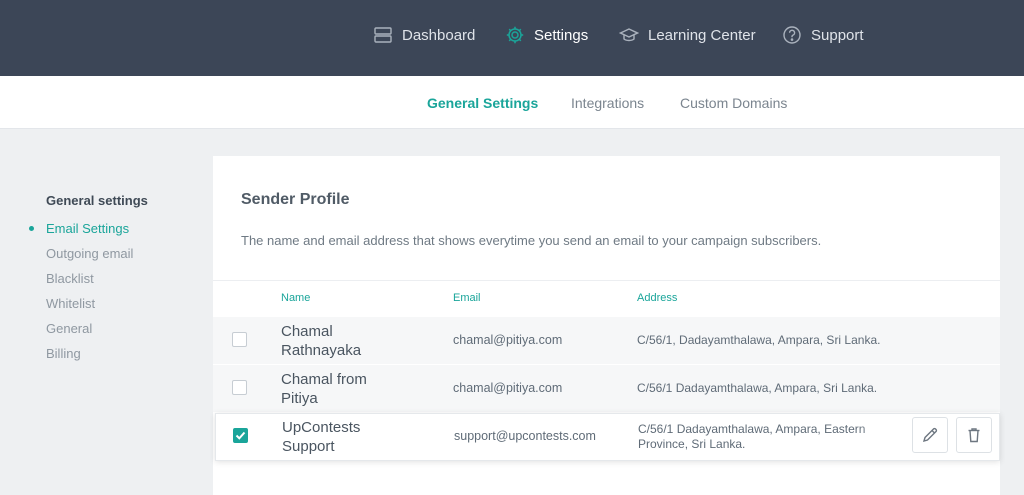  I want to click on trash-icon, so click(974, 435).